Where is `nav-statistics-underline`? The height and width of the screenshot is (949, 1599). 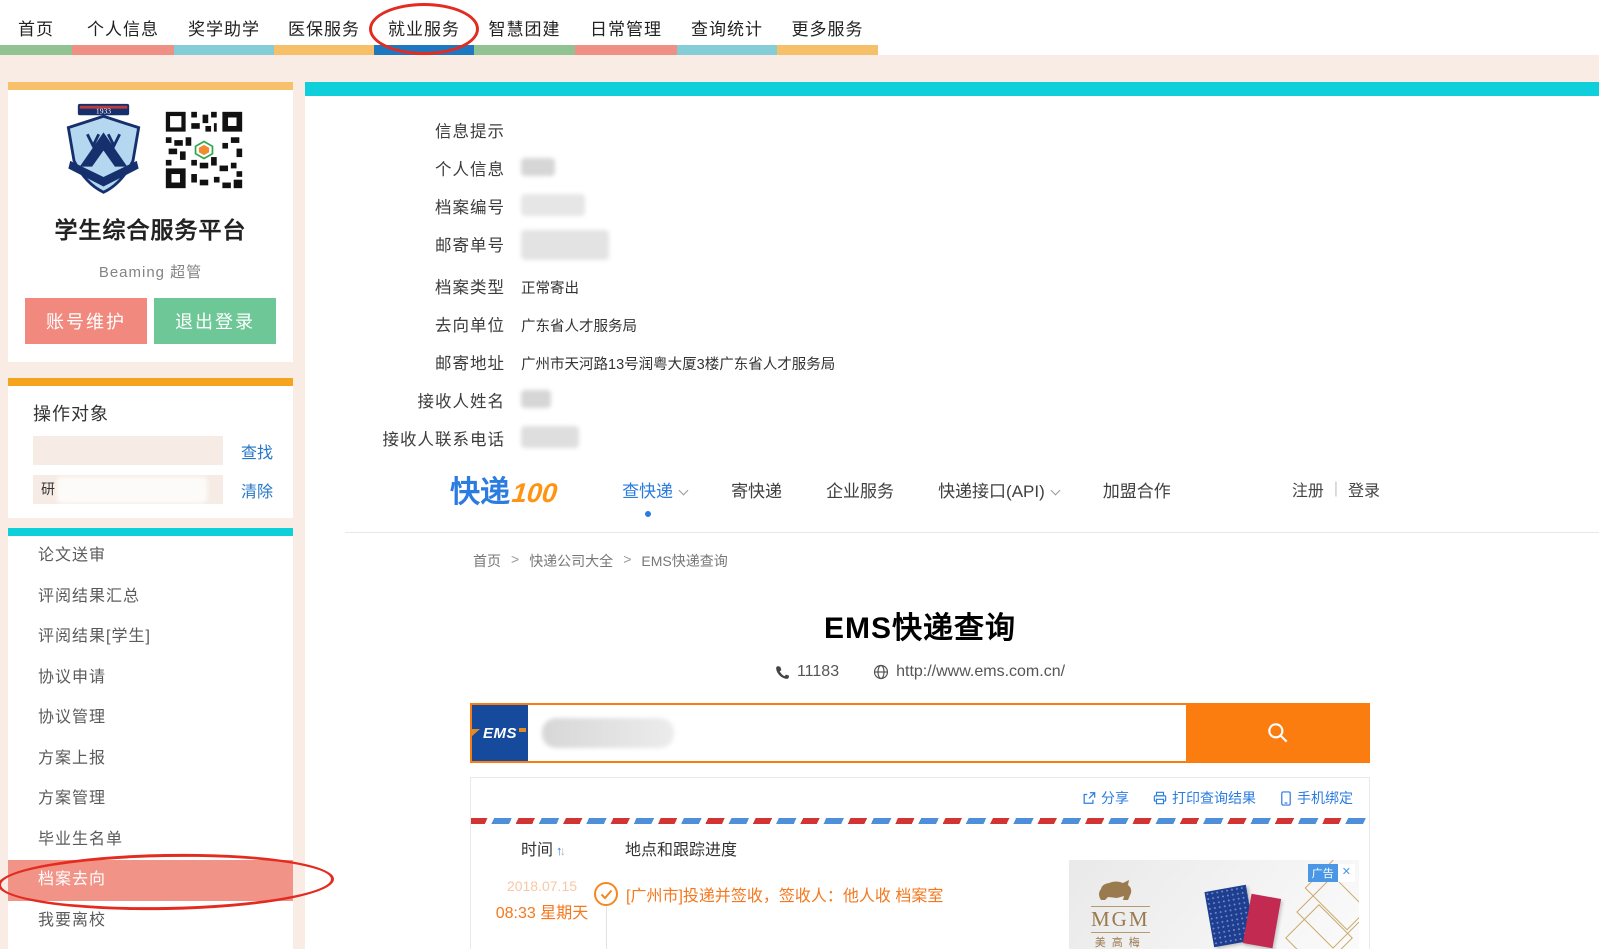 nav-statistics-underline is located at coordinates (727, 50).